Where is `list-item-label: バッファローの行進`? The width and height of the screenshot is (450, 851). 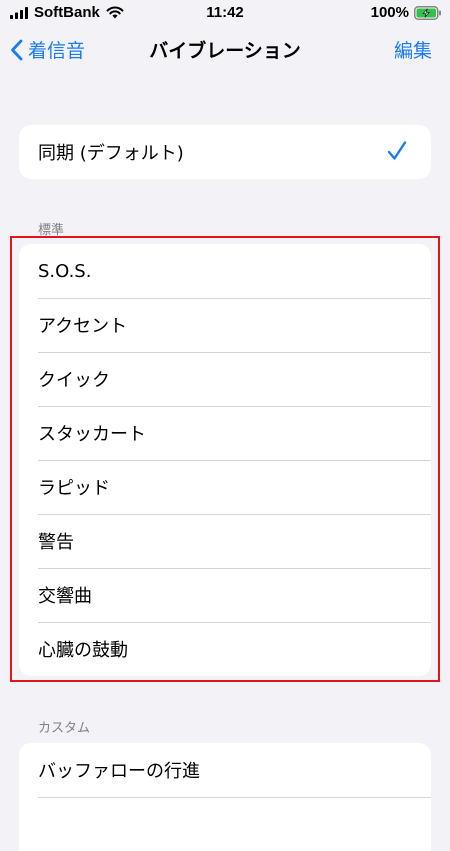
list-item-label: バッファローの行進 is located at coordinates (119, 771).